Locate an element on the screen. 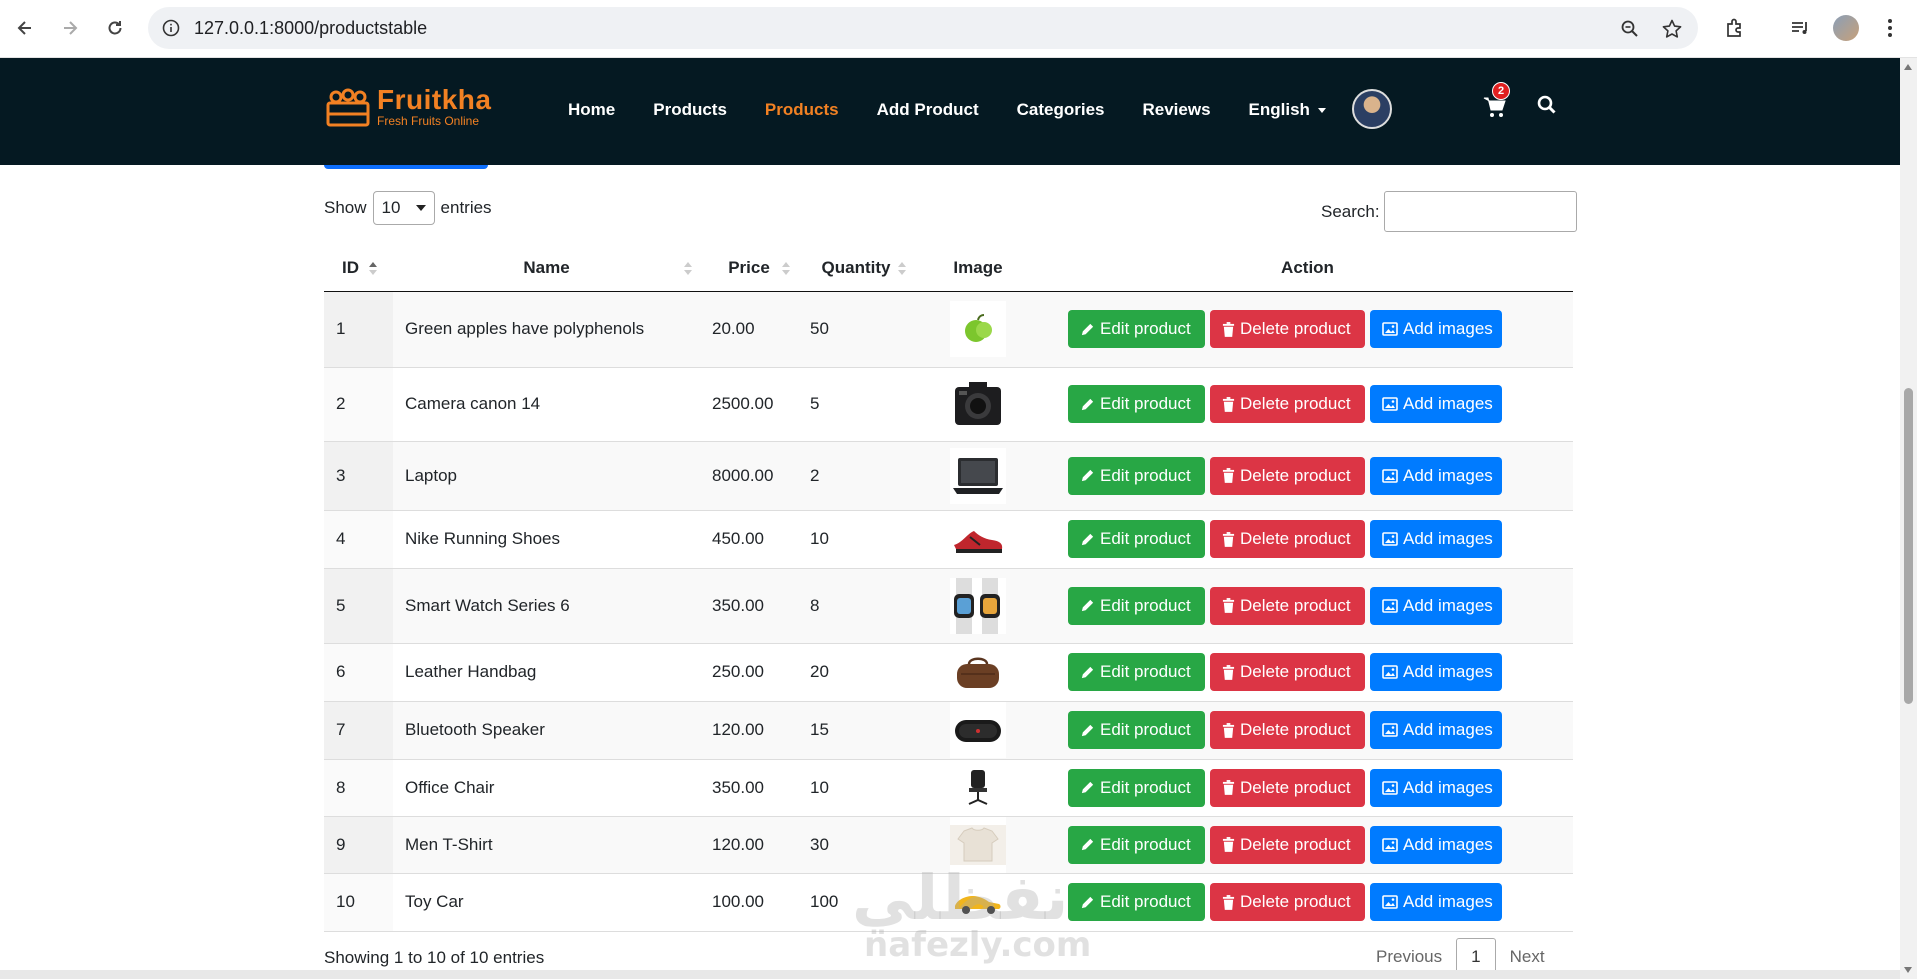  media-icon is located at coordinates (1800, 28).